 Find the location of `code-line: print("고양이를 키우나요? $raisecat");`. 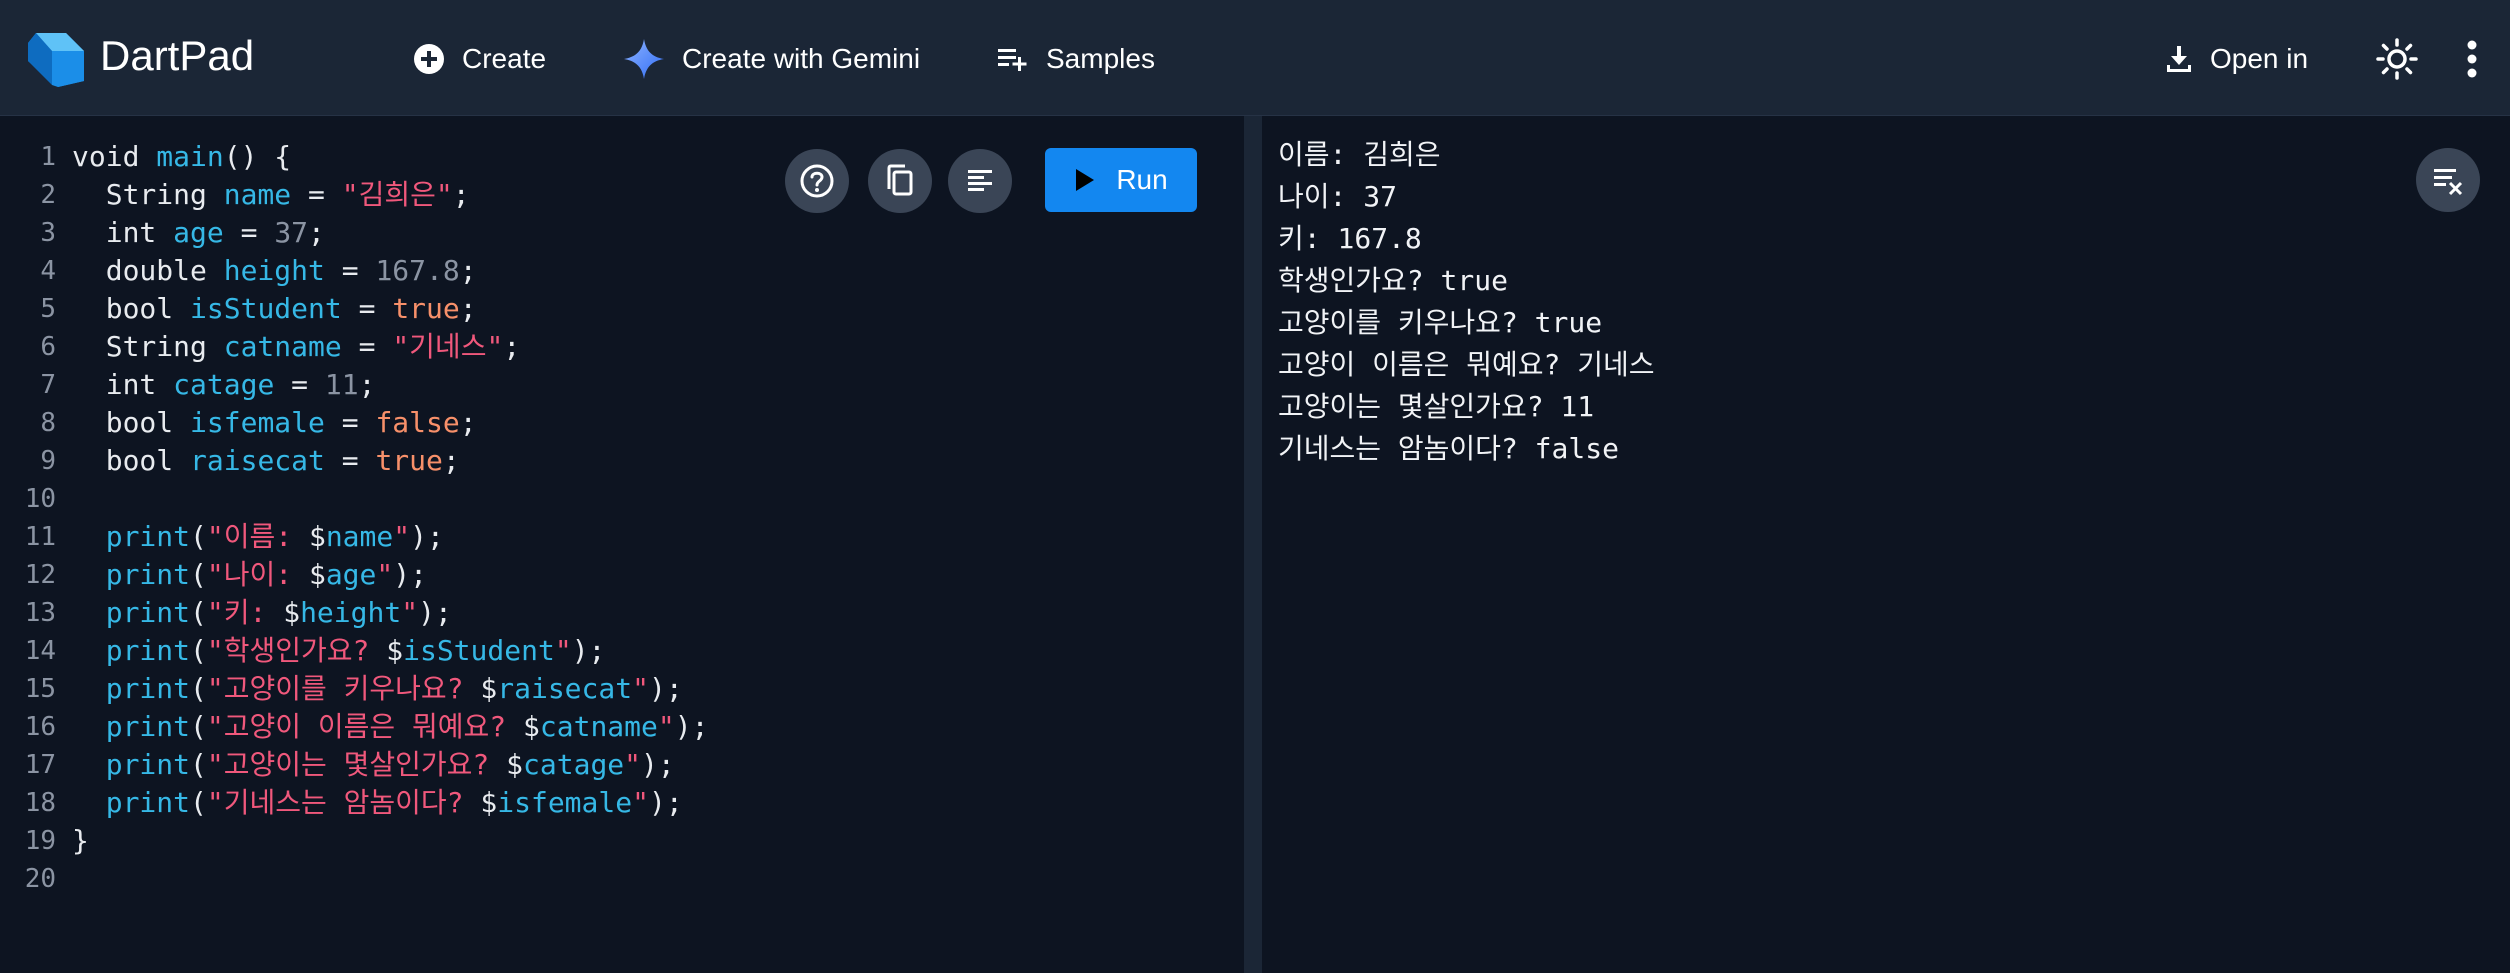

code-line: print("고양이를 키우나요? $raisecat"); is located at coordinates (390, 689).